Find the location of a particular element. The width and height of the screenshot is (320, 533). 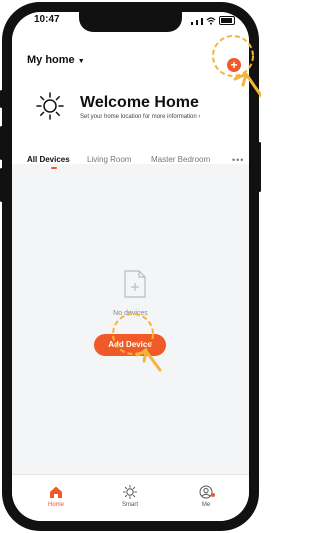

welcome-title: Welcome Home is located at coordinates (139, 102).